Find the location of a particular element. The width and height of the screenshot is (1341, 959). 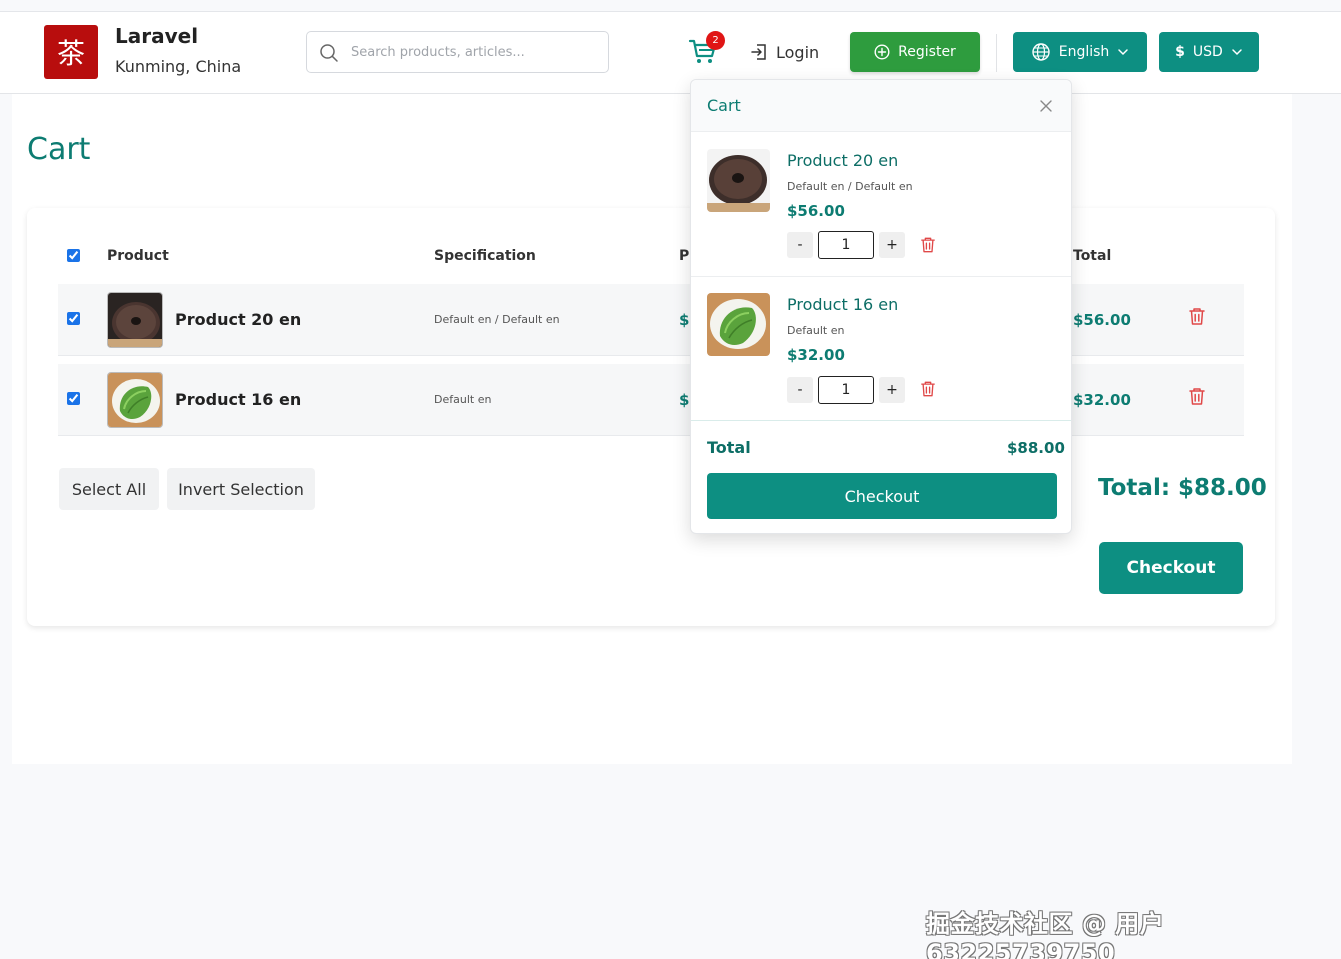

register-button: Register is located at coordinates (915, 52).